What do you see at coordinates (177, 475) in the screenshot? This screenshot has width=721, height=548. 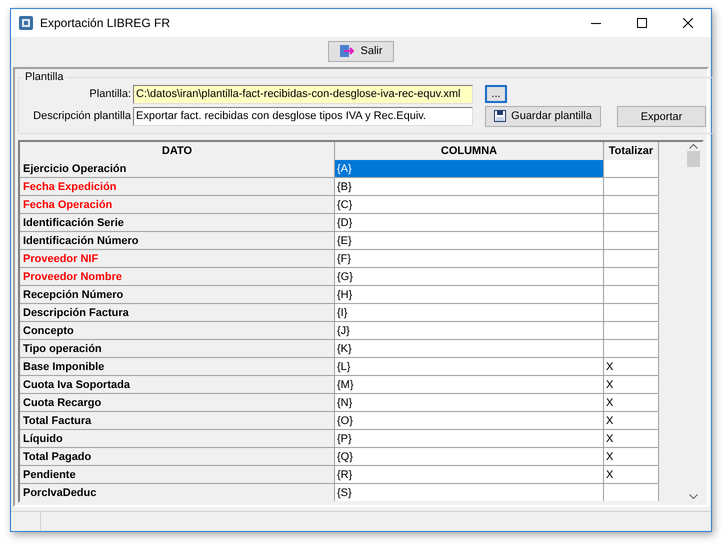 I see `table-cell: Pendiente` at bounding box center [177, 475].